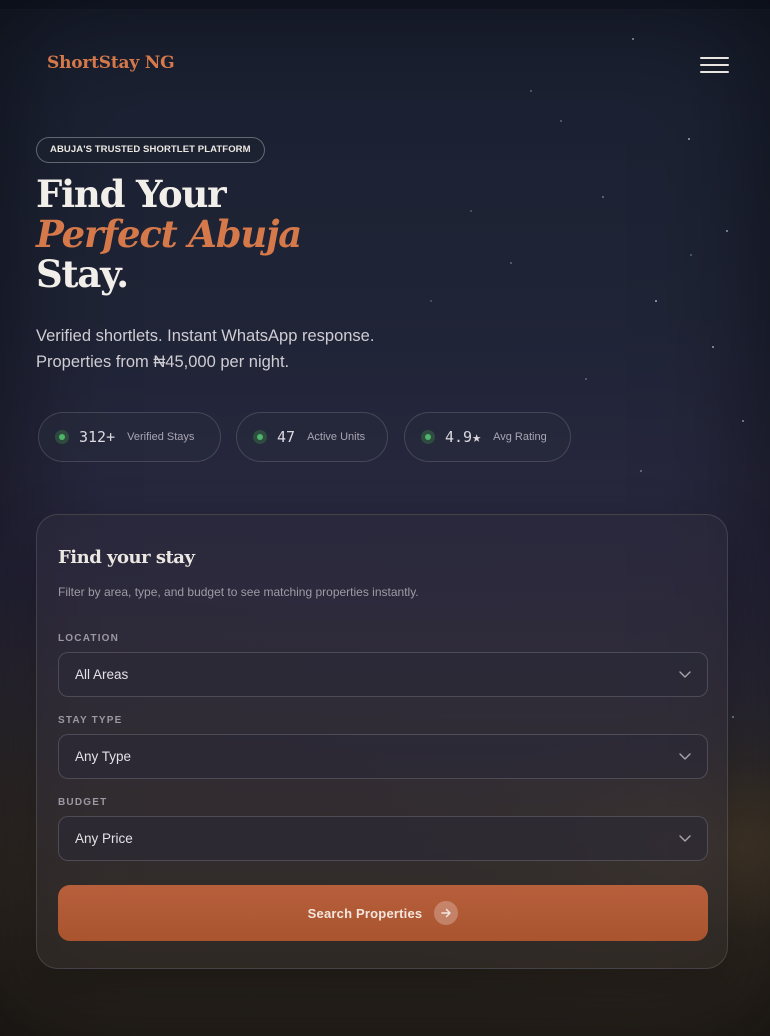 This screenshot has height=1036, width=770. I want to click on stat-active-units: 47 Active Units, so click(312, 437).